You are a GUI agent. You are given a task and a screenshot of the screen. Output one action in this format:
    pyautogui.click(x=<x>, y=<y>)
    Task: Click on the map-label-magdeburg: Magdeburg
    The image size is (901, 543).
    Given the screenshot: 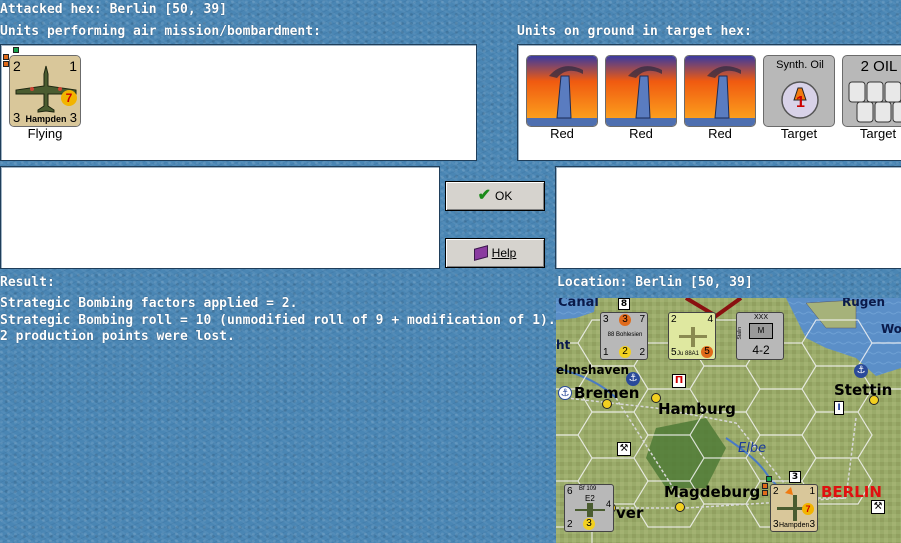 What is the action you would take?
    pyautogui.click(x=712, y=492)
    